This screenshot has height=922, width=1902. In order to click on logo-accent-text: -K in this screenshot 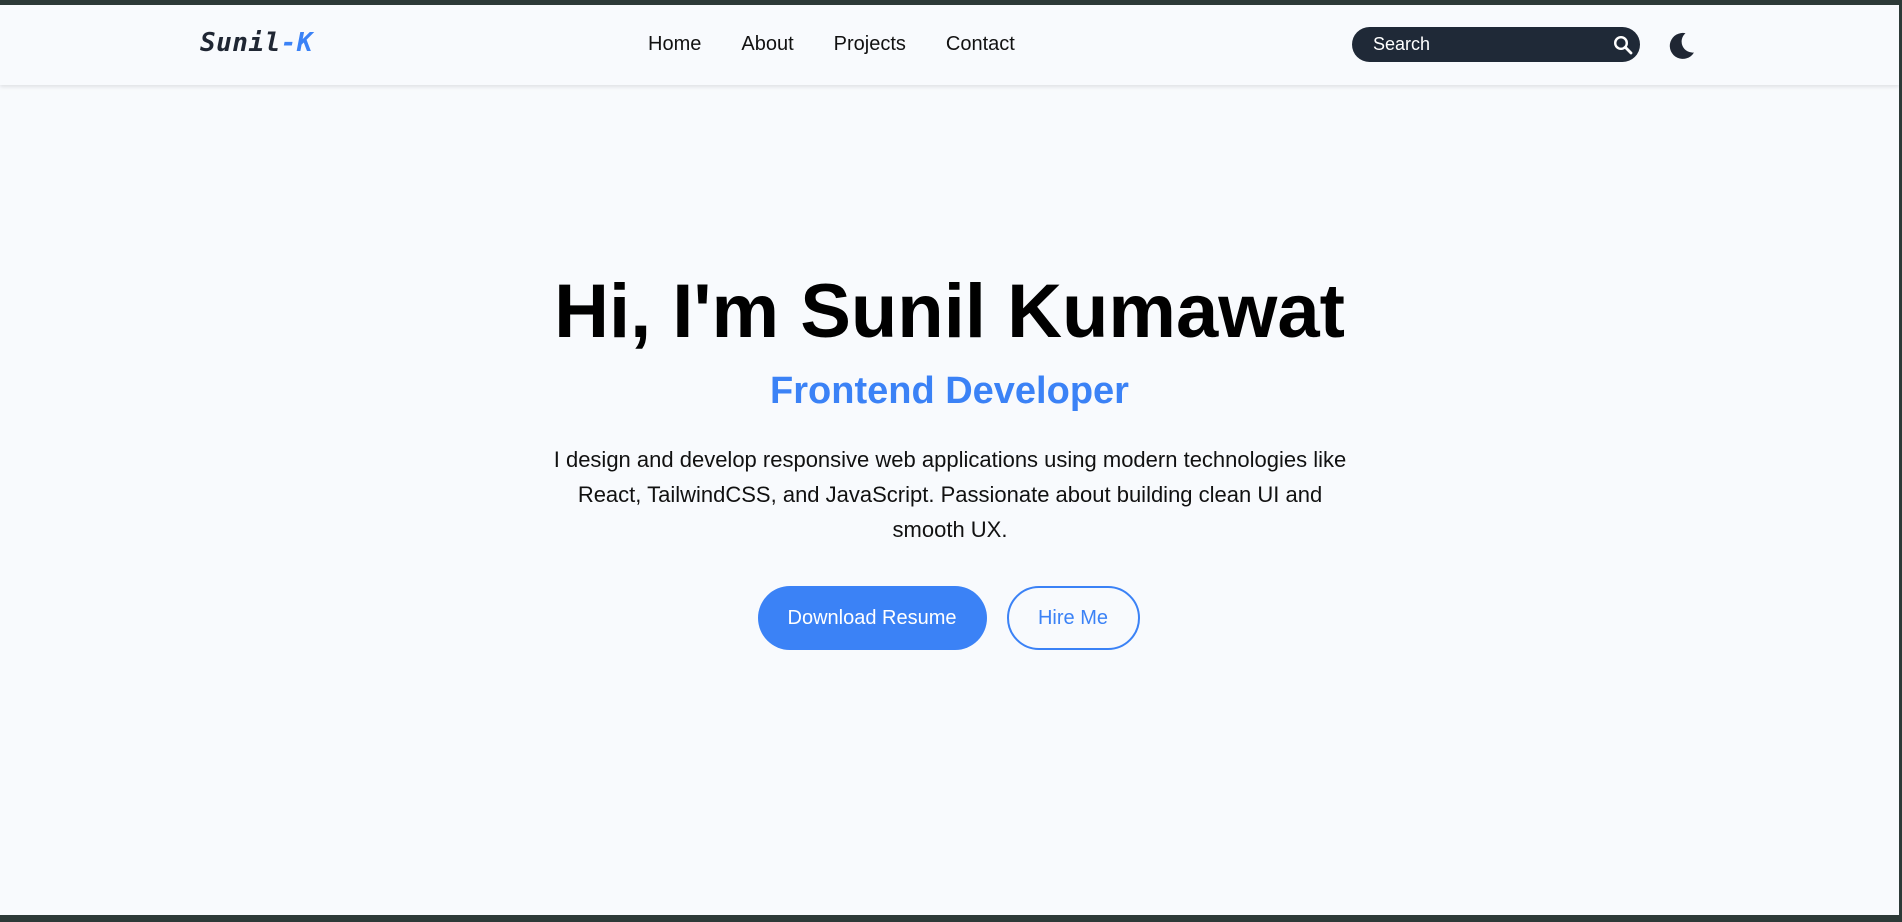, I will do `click(297, 43)`.